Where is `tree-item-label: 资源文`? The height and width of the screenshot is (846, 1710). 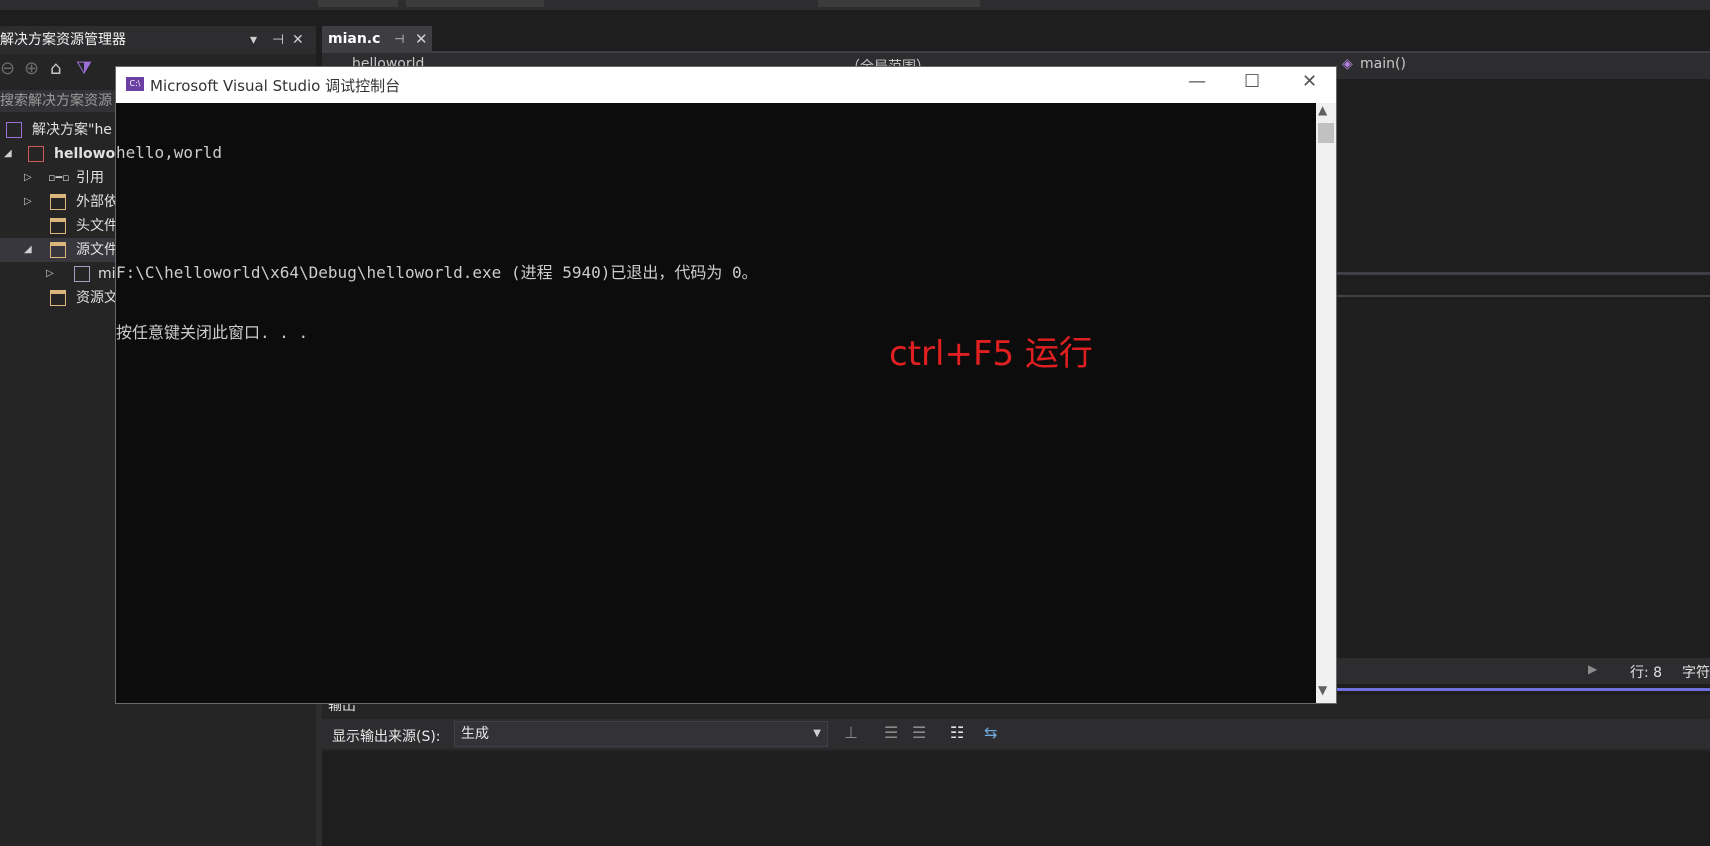 tree-item-label: 资源文 is located at coordinates (97, 298).